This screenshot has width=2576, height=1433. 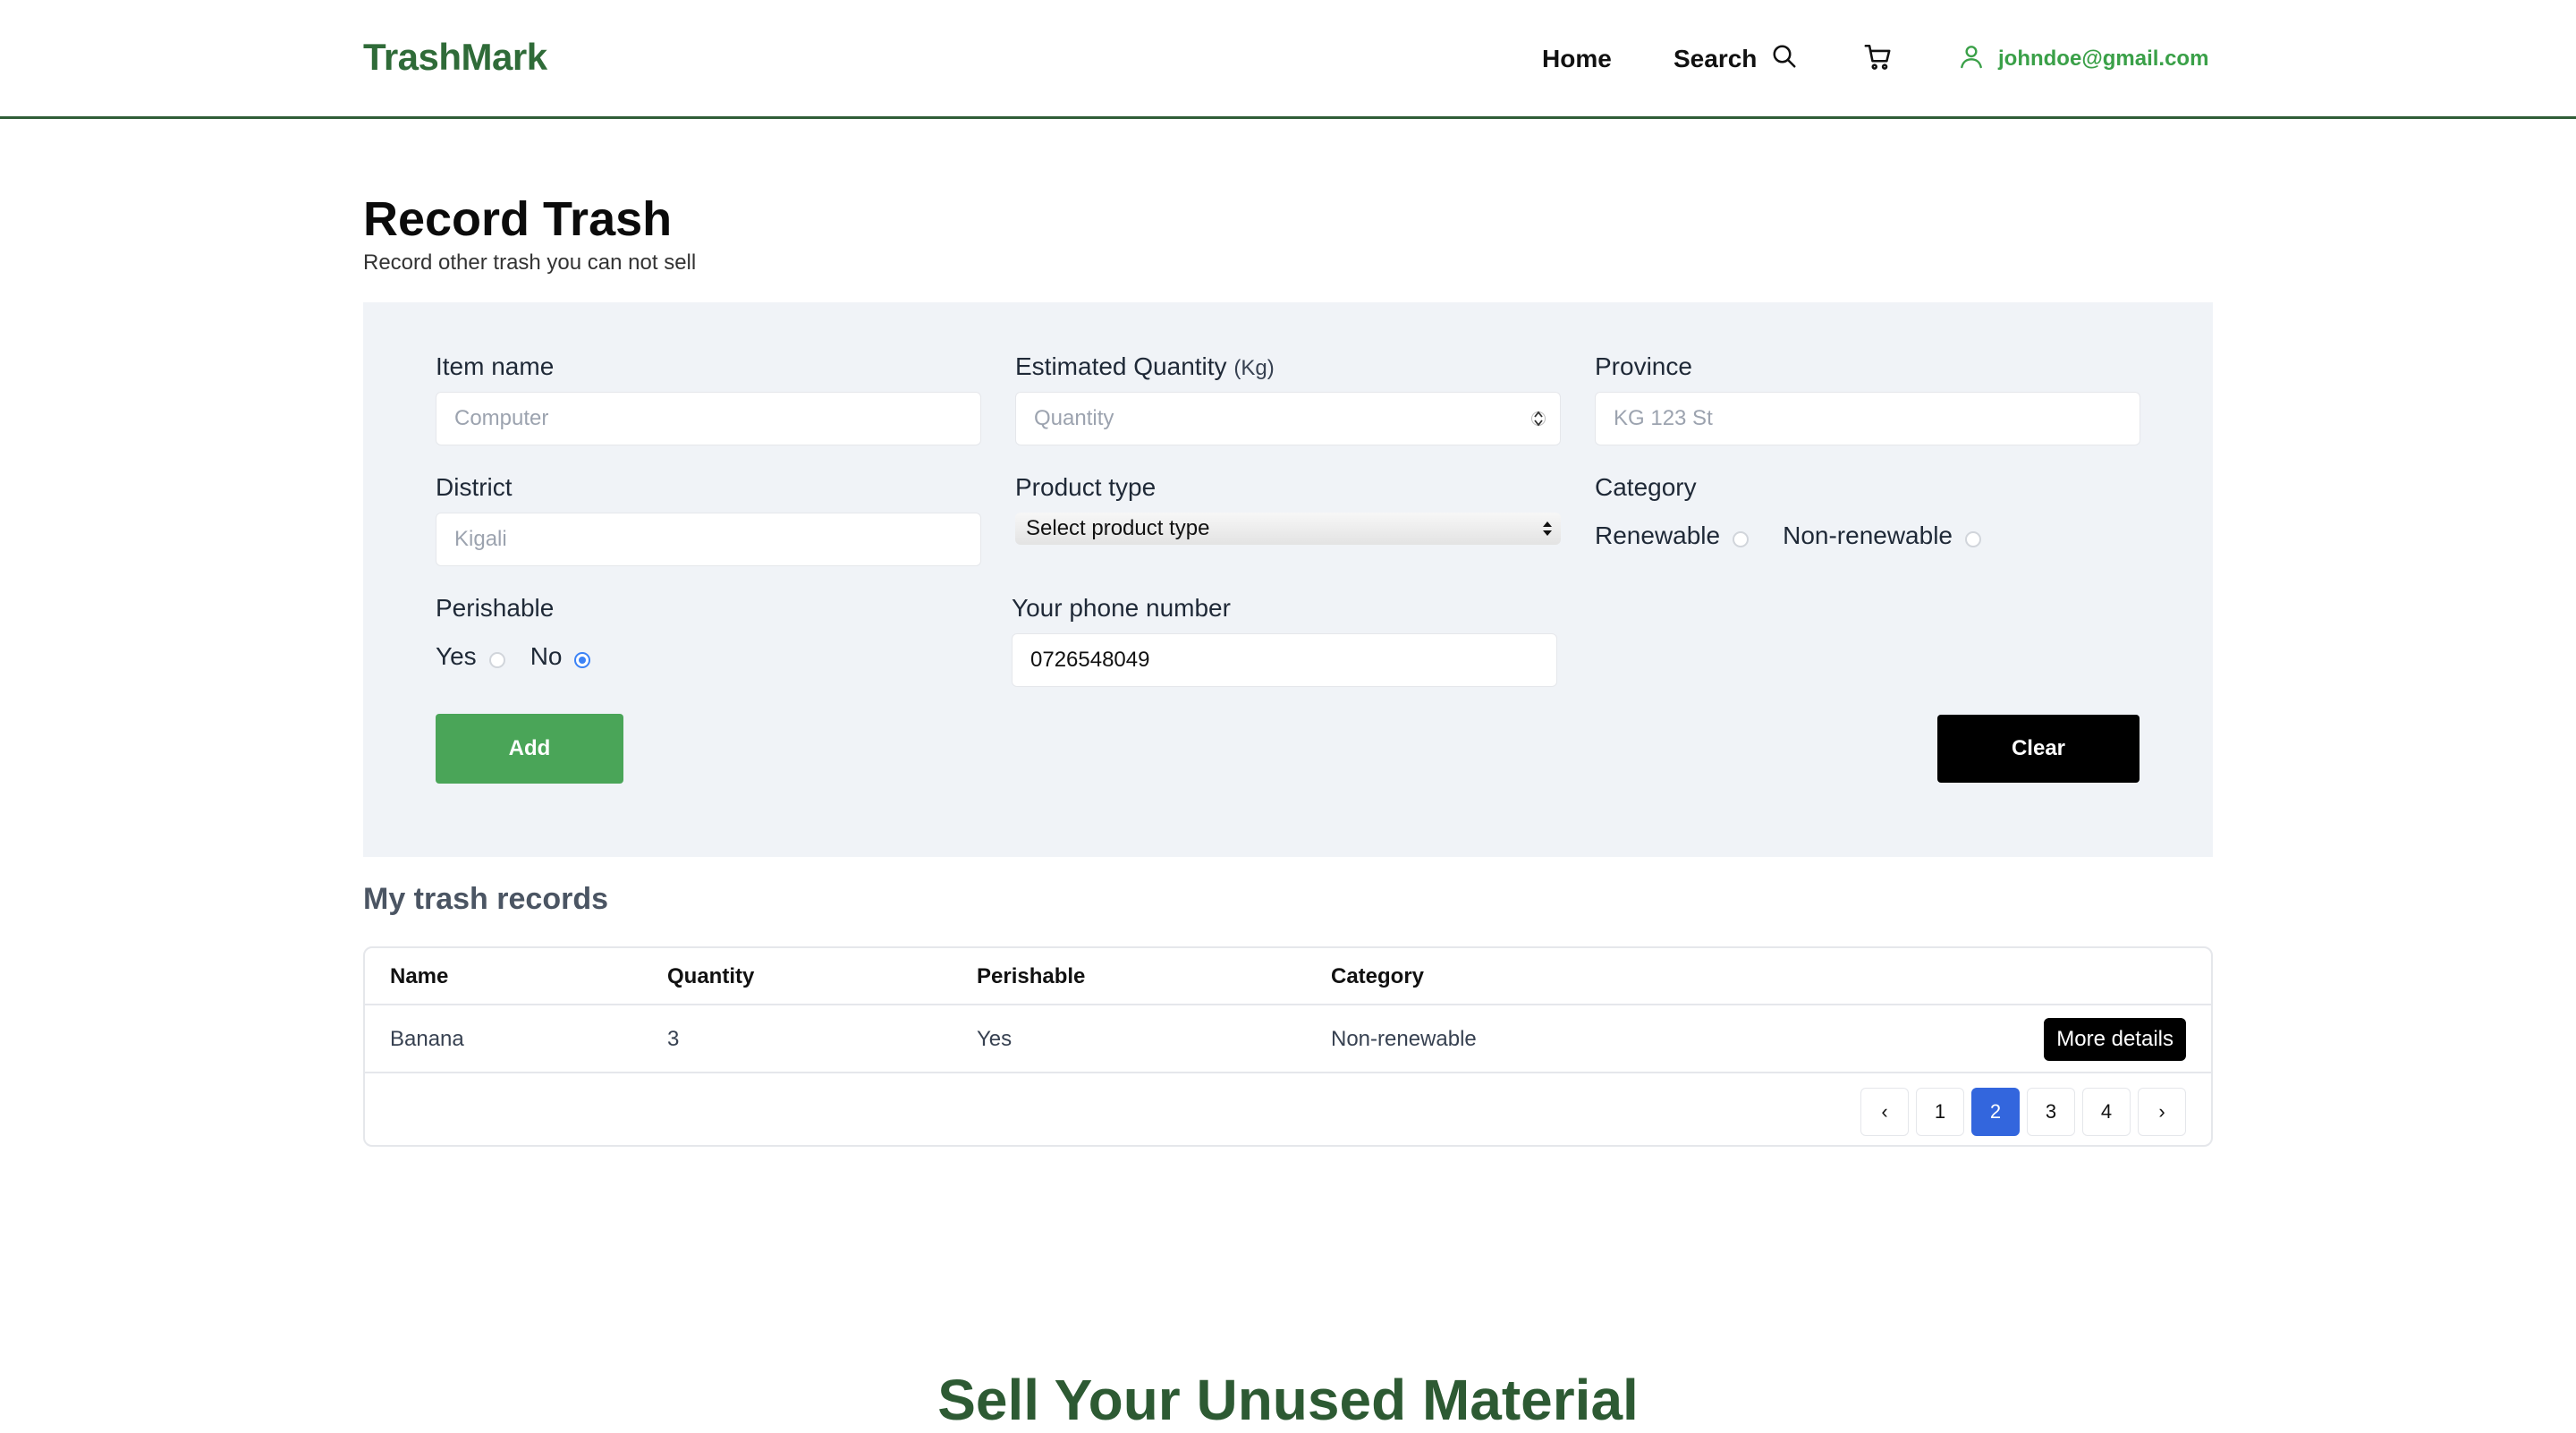 I want to click on quantity-label: Estimated Quantity (Kg), so click(x=1145, y=366).